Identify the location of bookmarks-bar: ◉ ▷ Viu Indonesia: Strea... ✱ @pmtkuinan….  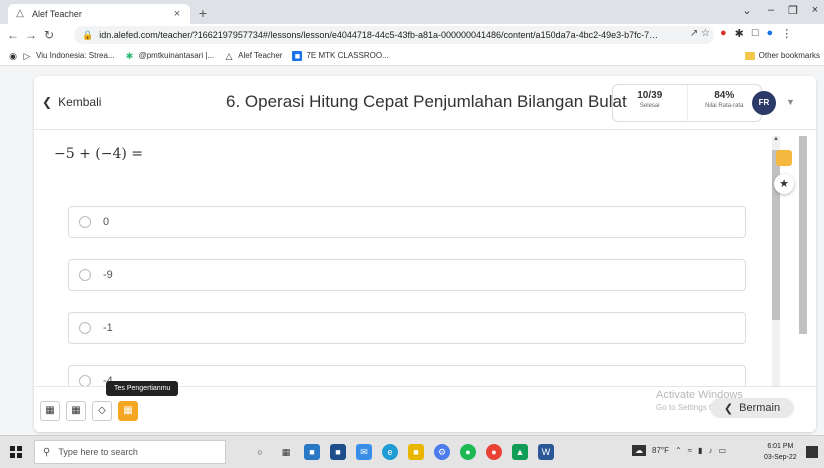
(412, 56).